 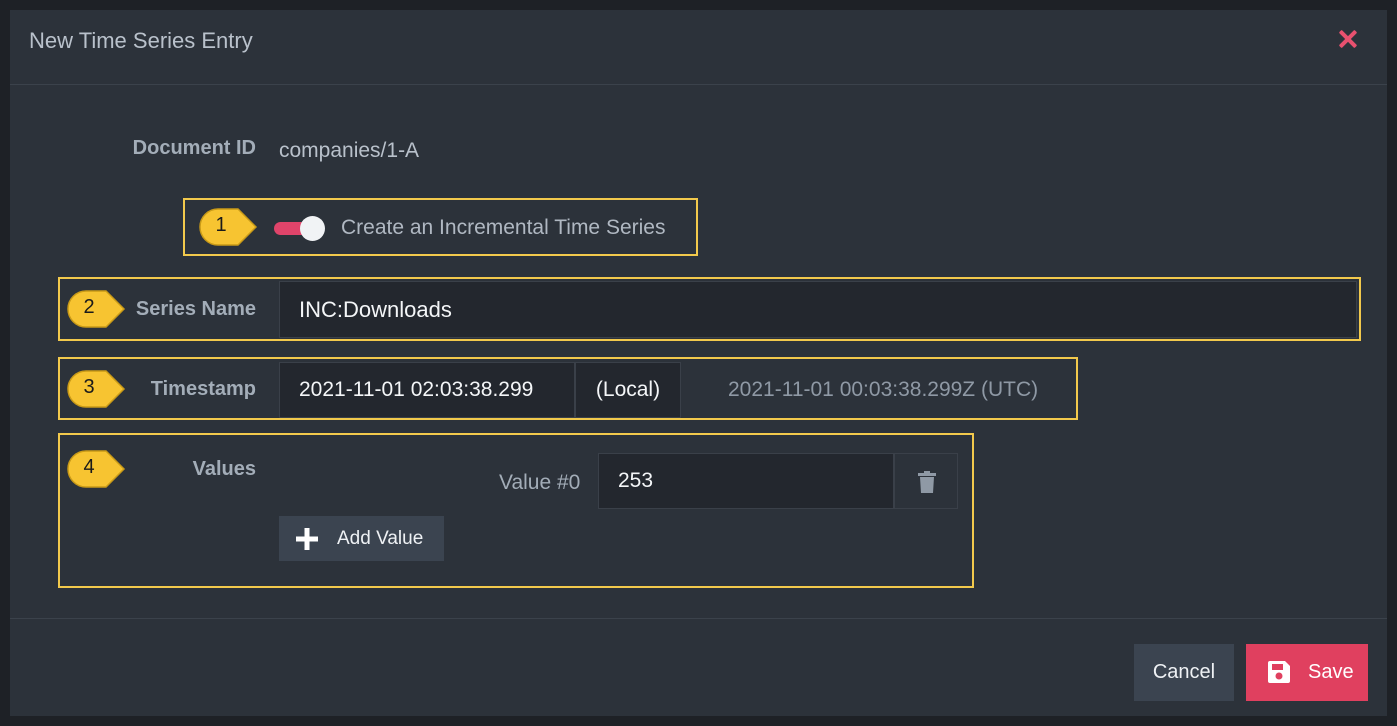 I want to click on timestamp-input: 2021-11-01 02:03:38.299, so click(x=427, y=390).